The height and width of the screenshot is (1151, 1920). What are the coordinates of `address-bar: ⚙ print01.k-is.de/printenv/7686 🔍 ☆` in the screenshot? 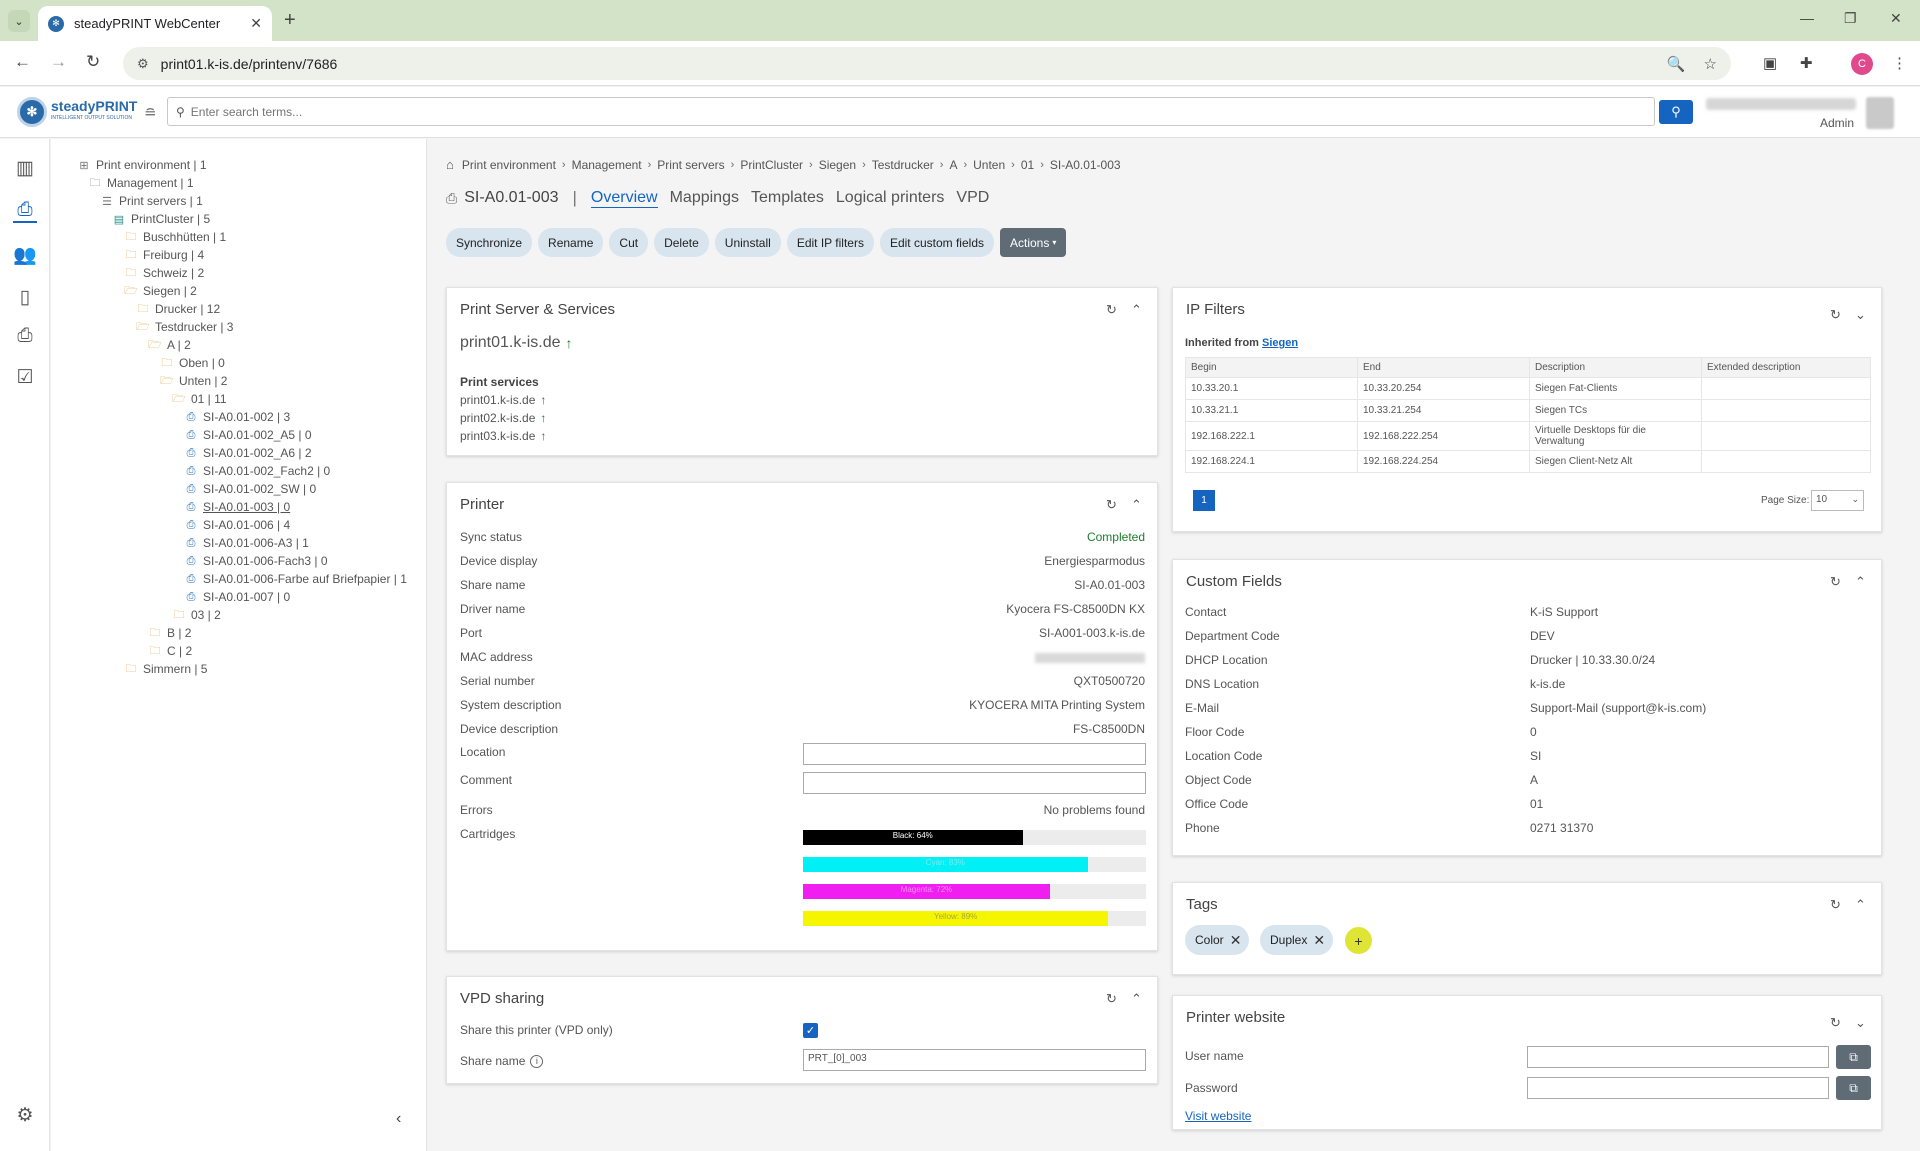 It's located at (927, 63).